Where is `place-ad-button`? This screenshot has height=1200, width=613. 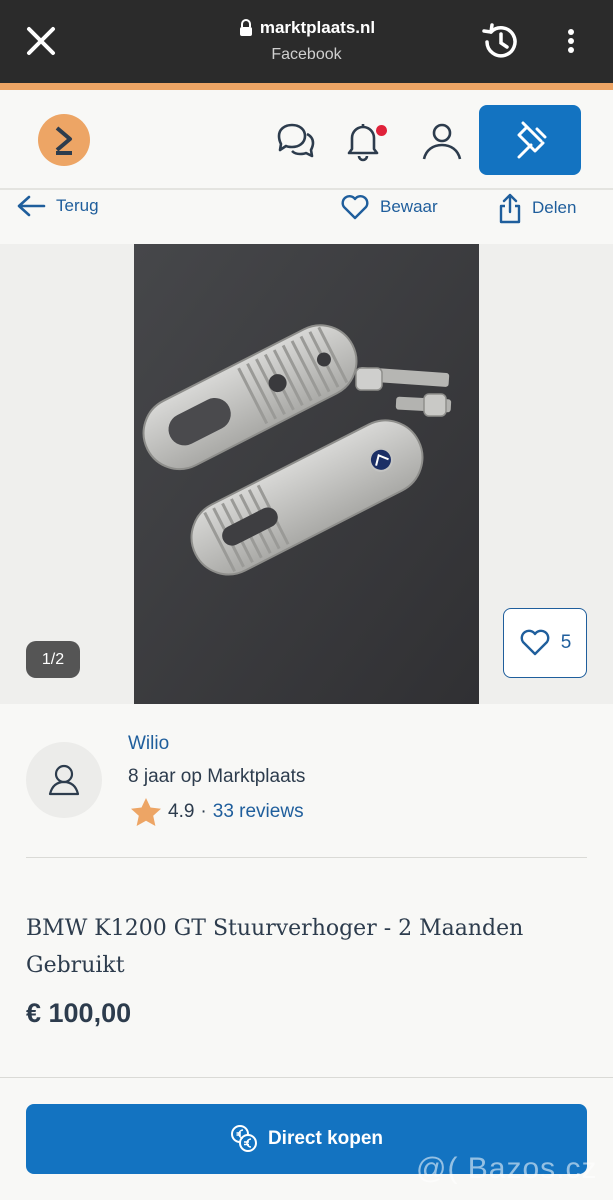
place-ad-button is located at coordinates (530, 140).